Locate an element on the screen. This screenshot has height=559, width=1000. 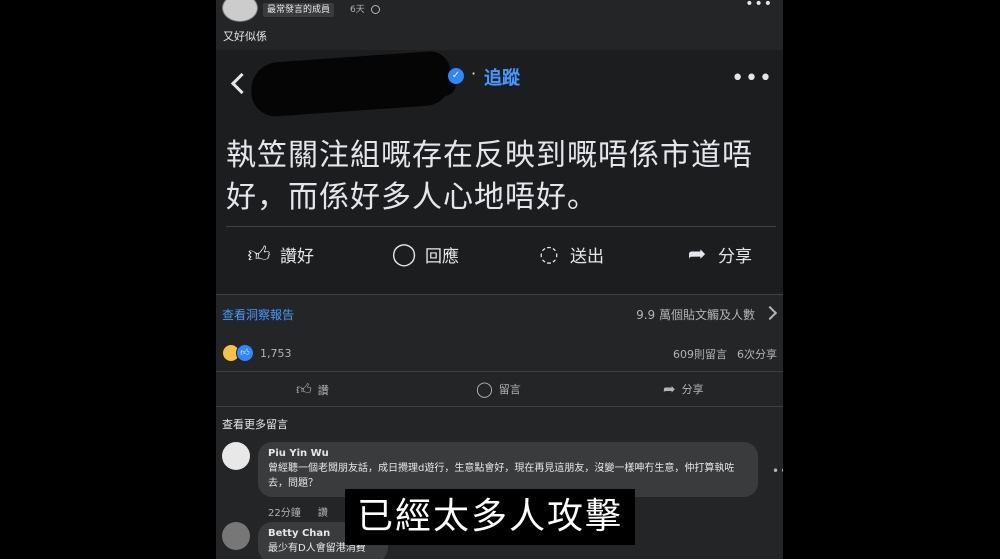
embed-like-label: 讚好 is located at coordinates (297, 256).